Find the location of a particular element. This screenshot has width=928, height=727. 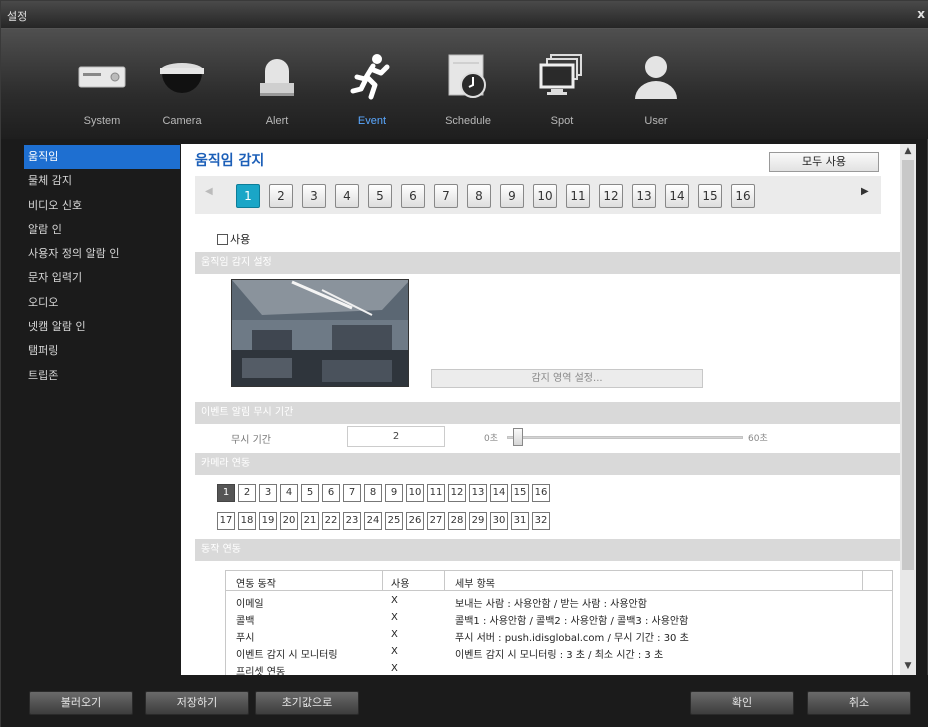

camera-link-checkbox: 12 is located at coordinates (457, 493).